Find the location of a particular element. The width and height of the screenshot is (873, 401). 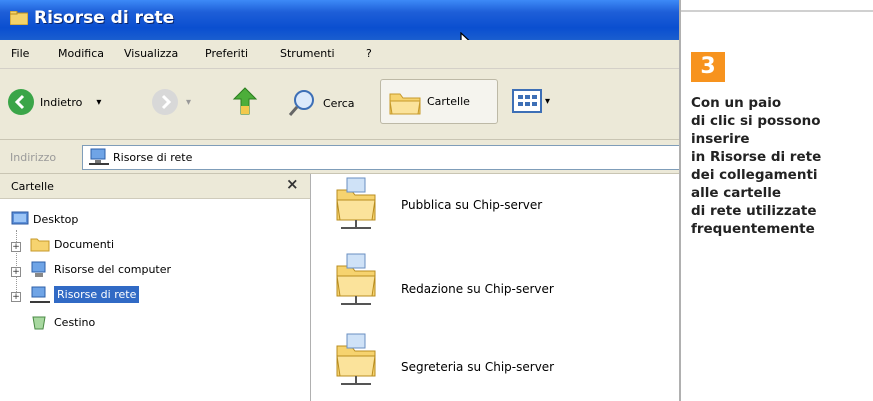

column-divider is located at coordinates (680, 200).